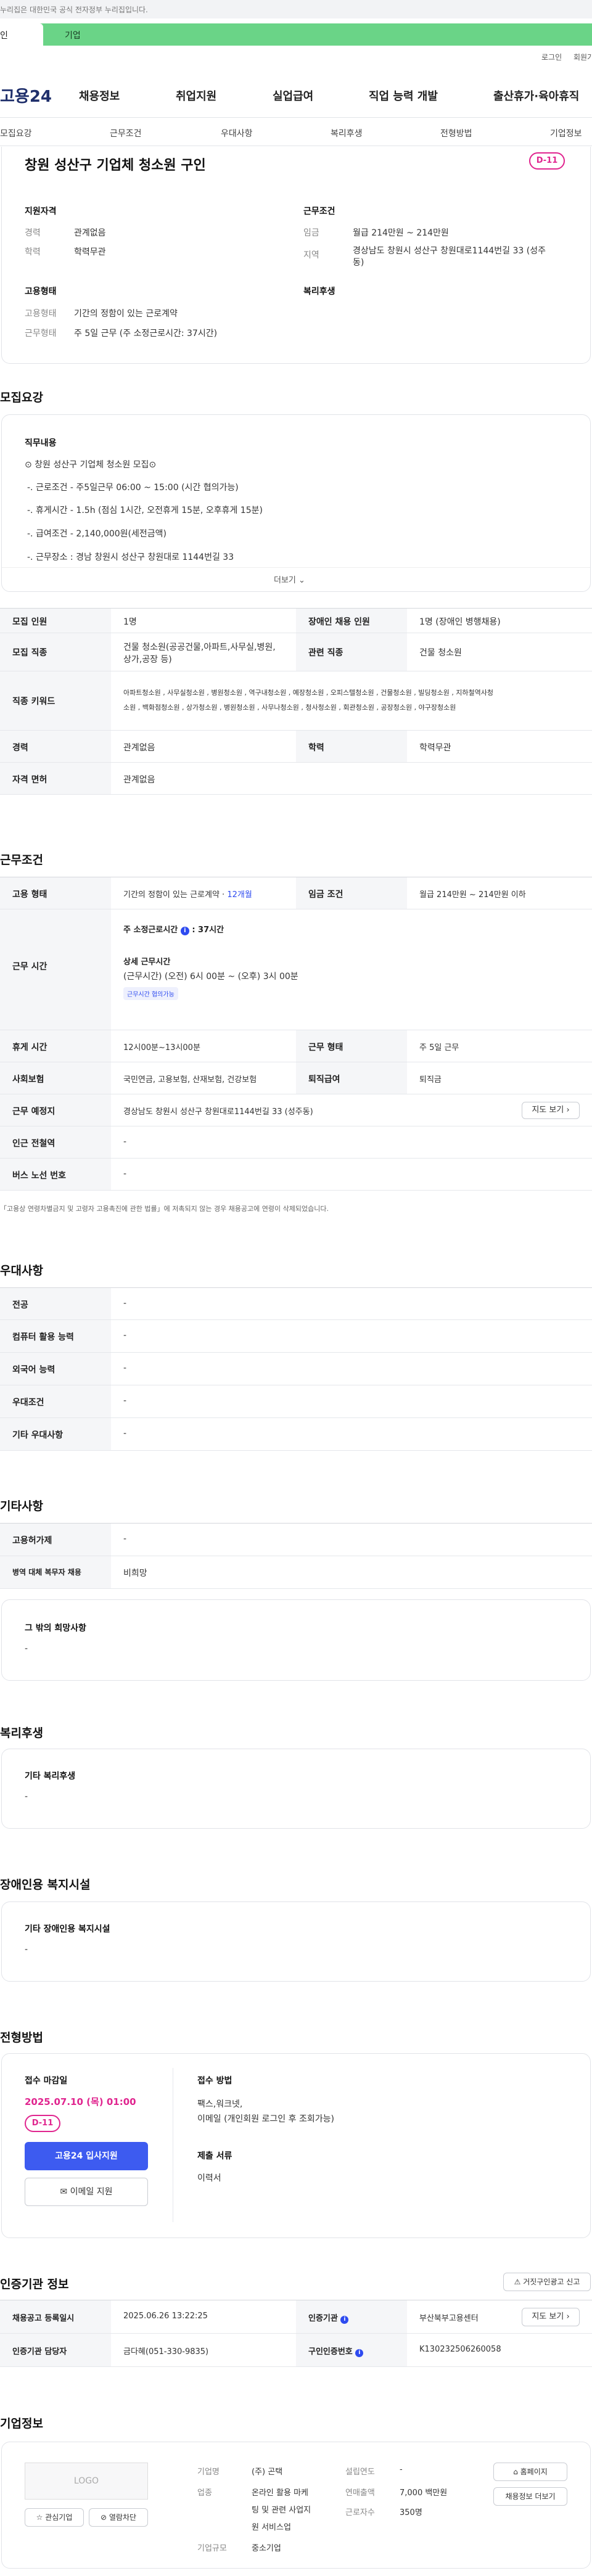  Describe the element at coordinates (147, 660) in the screenshot. I see `job-value-line2: 상가,공장 등)` at that location.